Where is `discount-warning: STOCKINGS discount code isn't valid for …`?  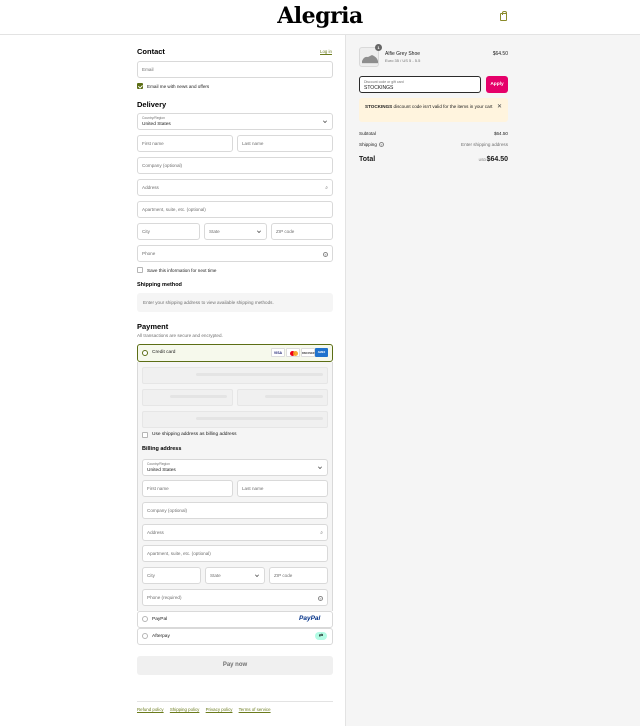
discount-warning: STOCKINGS discount code isn't valid for … is located at coordinates (433, 110).